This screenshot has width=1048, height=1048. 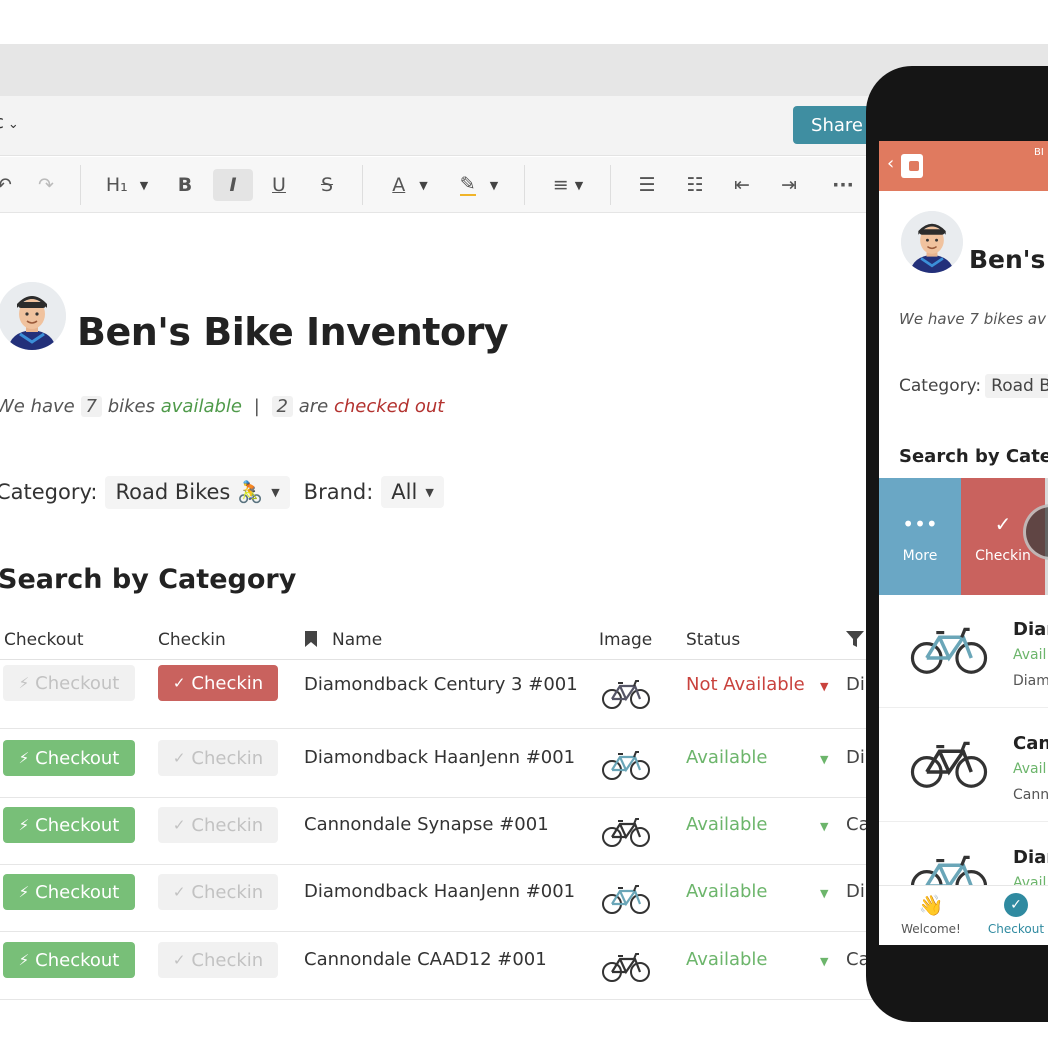 I want to click on brand-select: All ▼, so click(x=412, y=492).